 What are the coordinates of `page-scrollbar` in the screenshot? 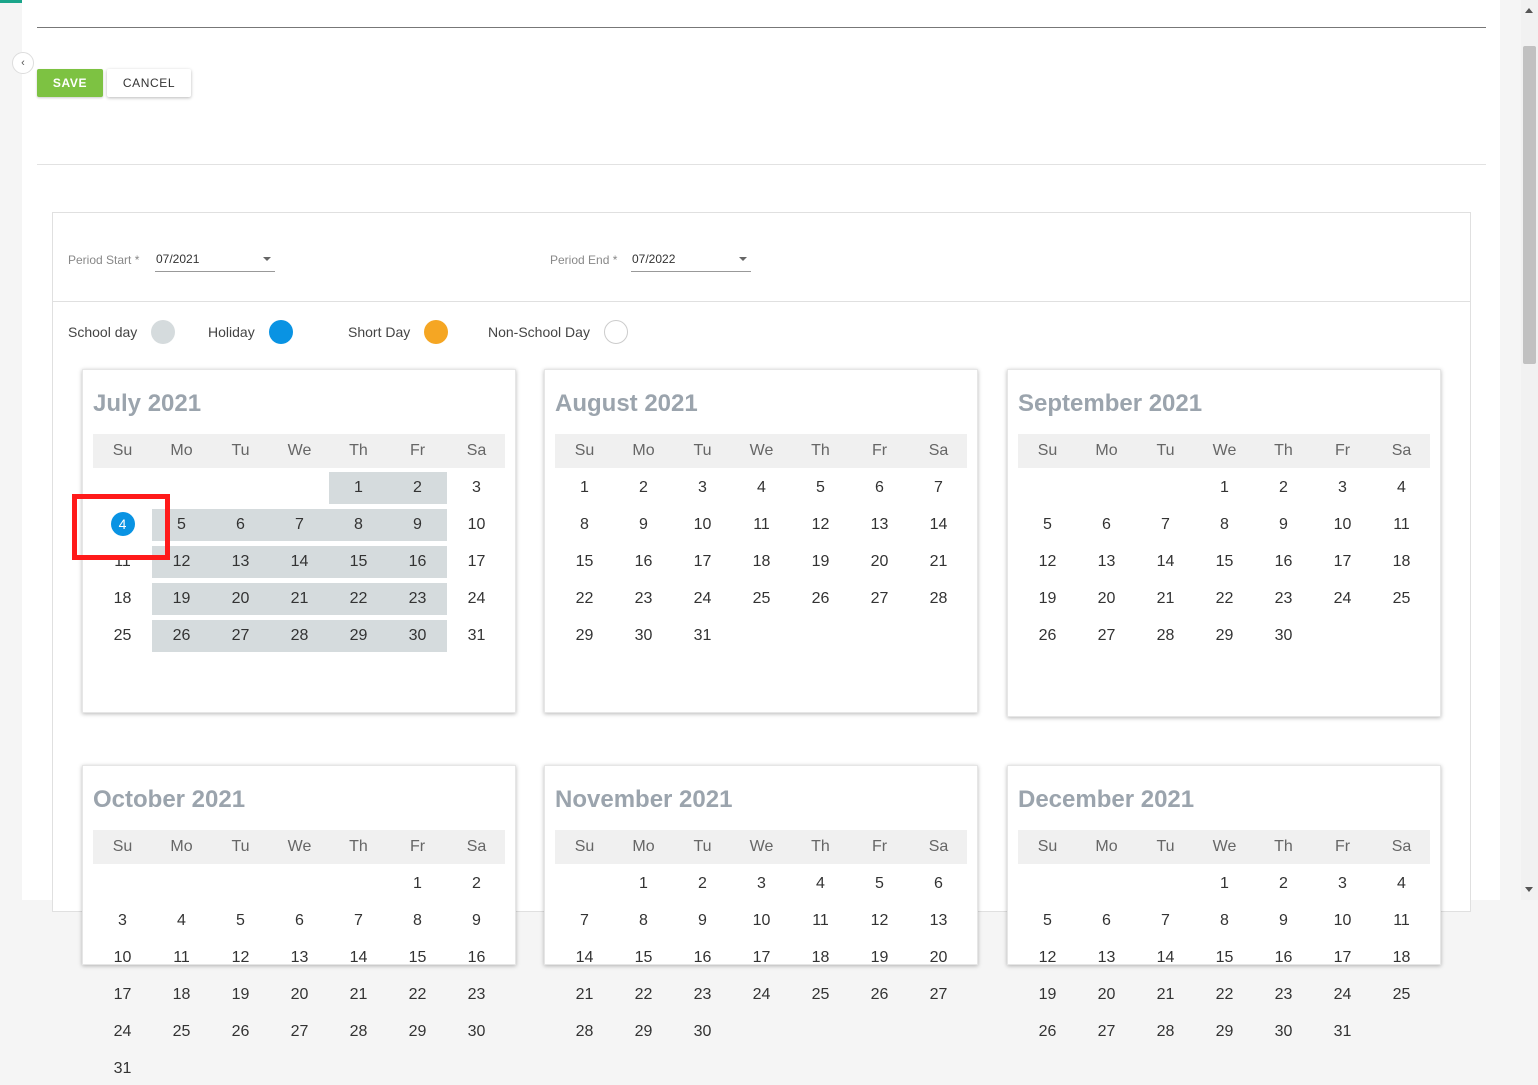 It's located at (1529, 450).